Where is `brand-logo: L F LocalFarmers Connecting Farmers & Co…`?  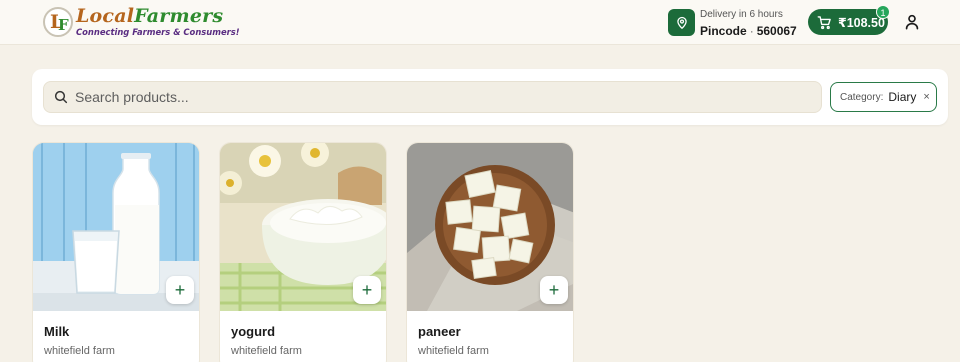
brand-logo: L F LocalFarmers Connecting Farmers & Co… is located at coordinates (141, 22).